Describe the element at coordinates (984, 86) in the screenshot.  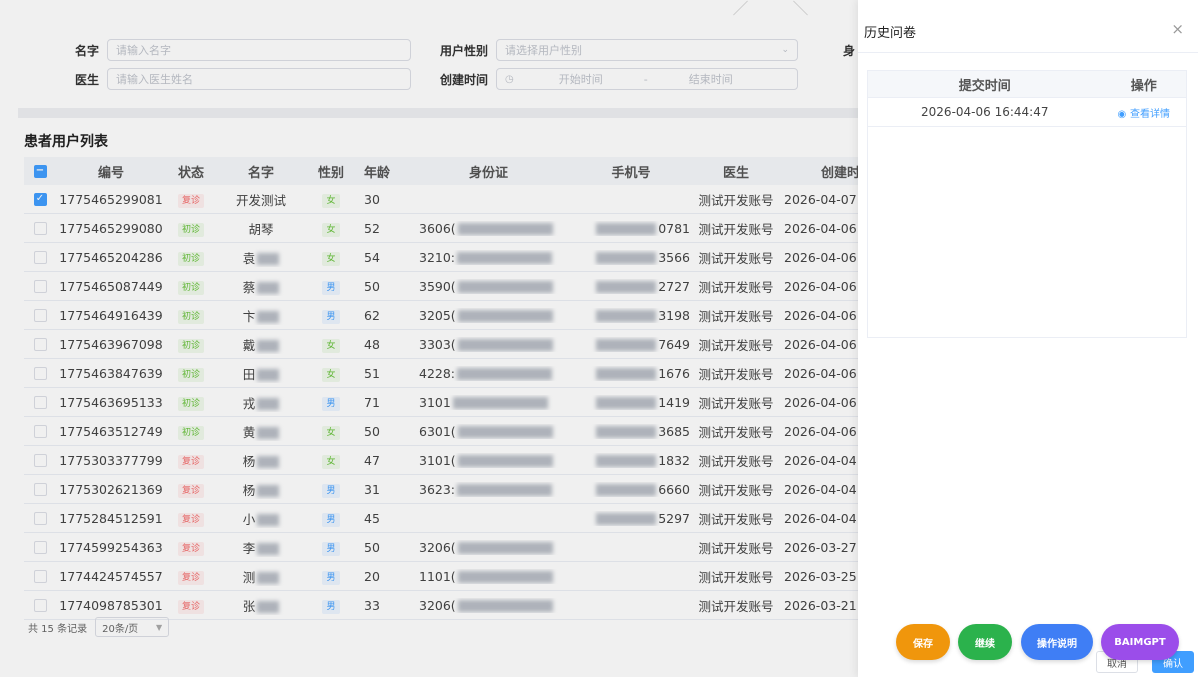
I see `col-header-submit-time: 提交时间` at that location.